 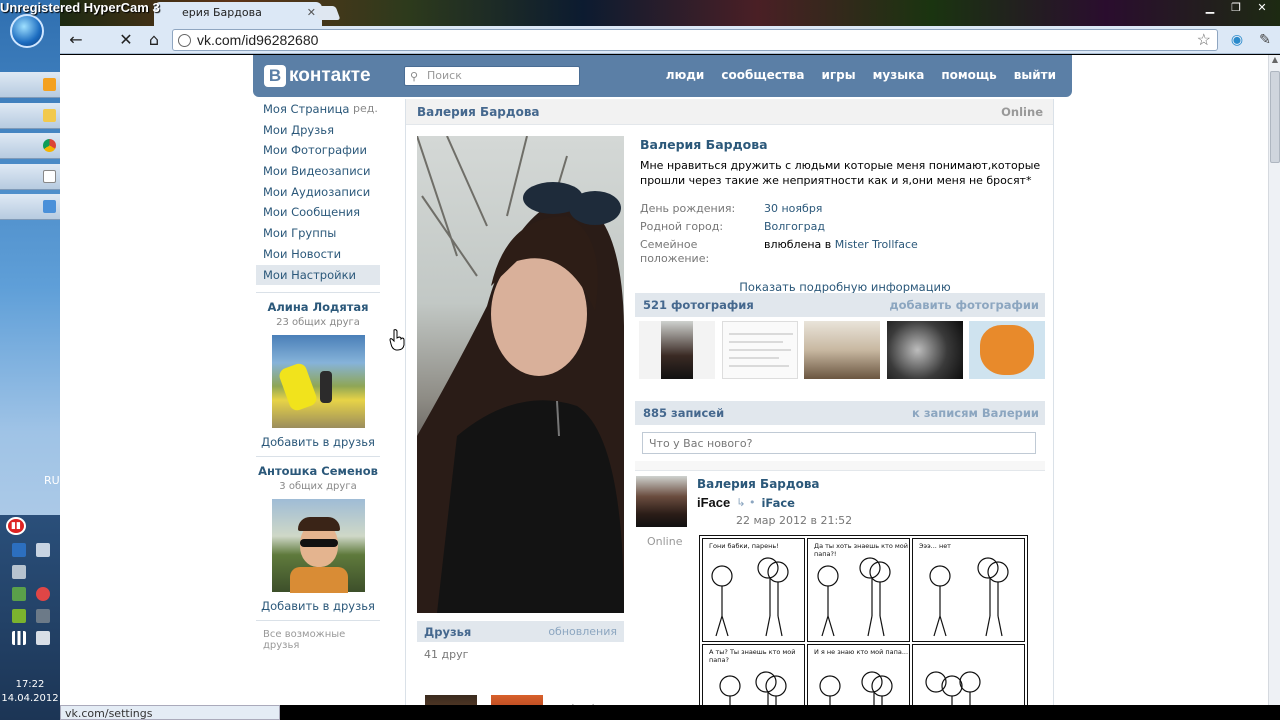 I want to click on add-photos-link: добавить фотографии, so click(x=964, y=305).